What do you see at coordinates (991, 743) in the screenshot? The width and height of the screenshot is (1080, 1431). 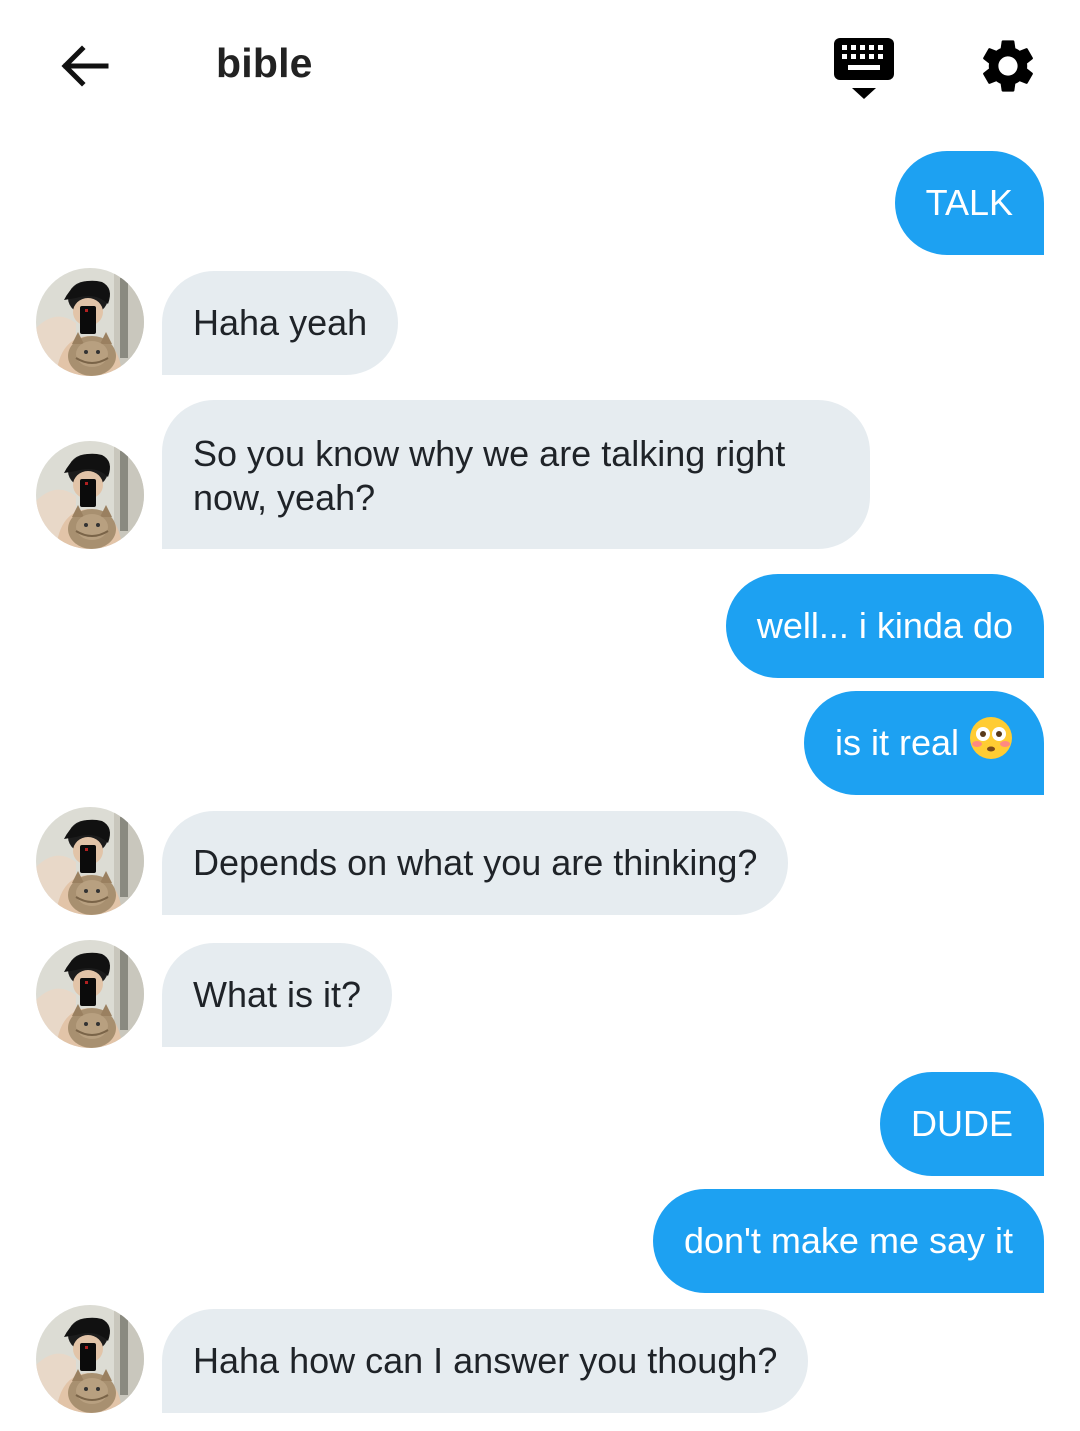 I see `flushed-face-emoji` at bounding box center [991, 743].